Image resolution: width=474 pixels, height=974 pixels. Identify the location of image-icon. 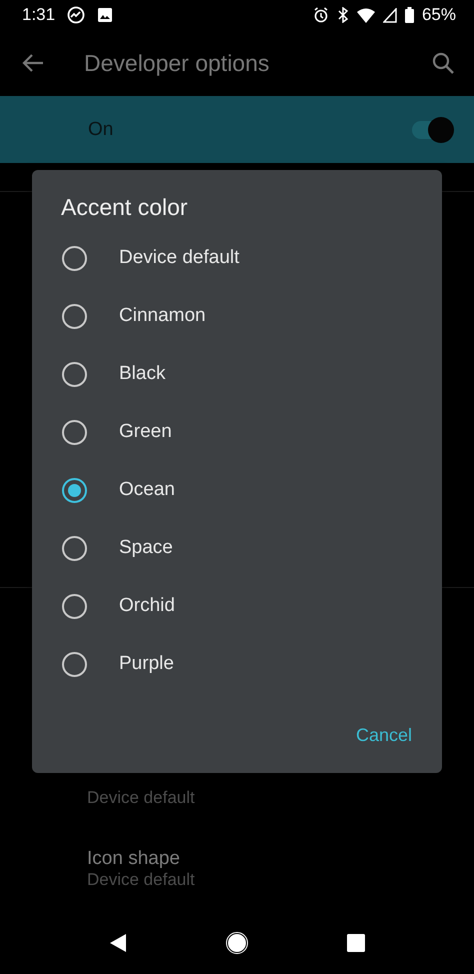
(105, 15).